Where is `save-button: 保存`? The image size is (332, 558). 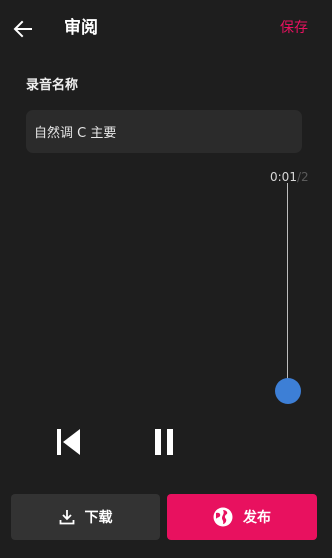
save-button: 保存 is located at coordinates (294, 28).